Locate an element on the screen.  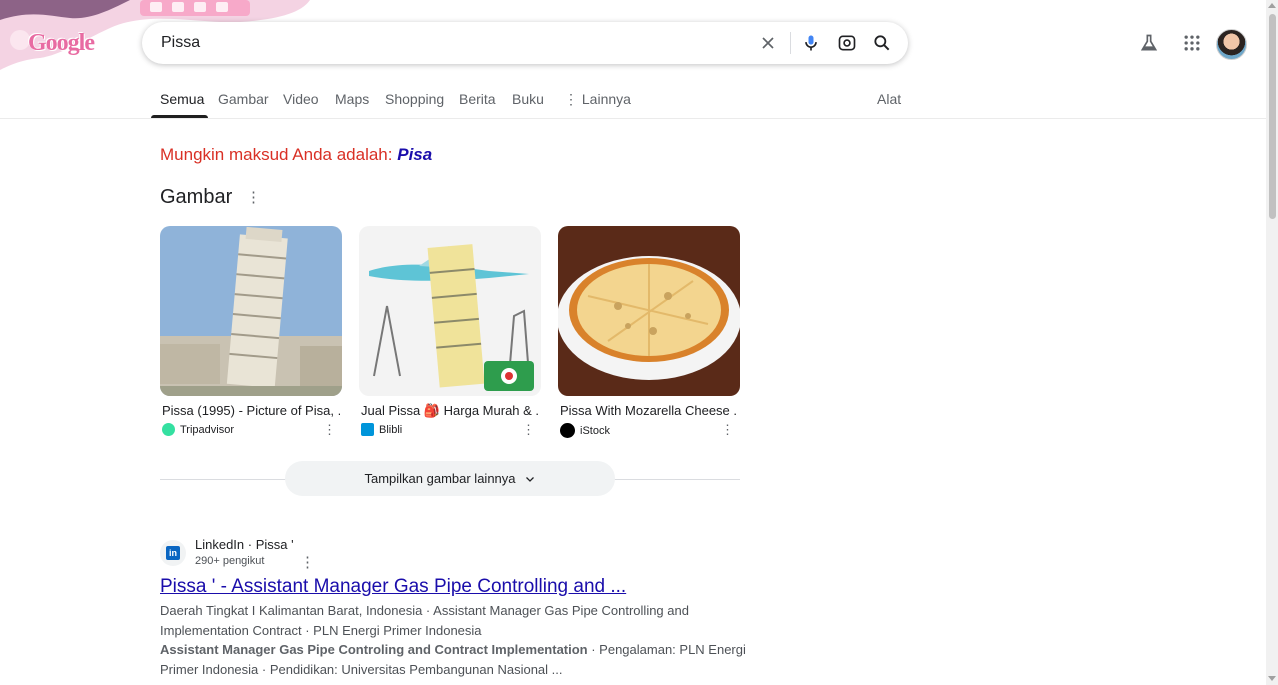
linkedin-icon: in is located at coordinates (173, 553).